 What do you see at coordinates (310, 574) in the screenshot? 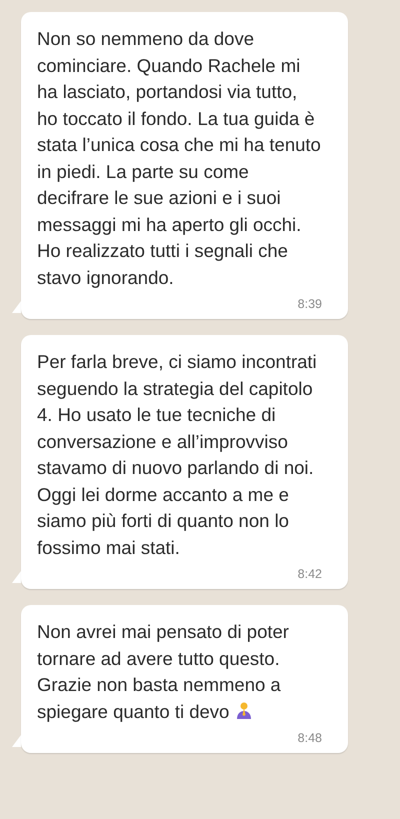
I see `message-time: 8:42` at bounding box center [310, 574].